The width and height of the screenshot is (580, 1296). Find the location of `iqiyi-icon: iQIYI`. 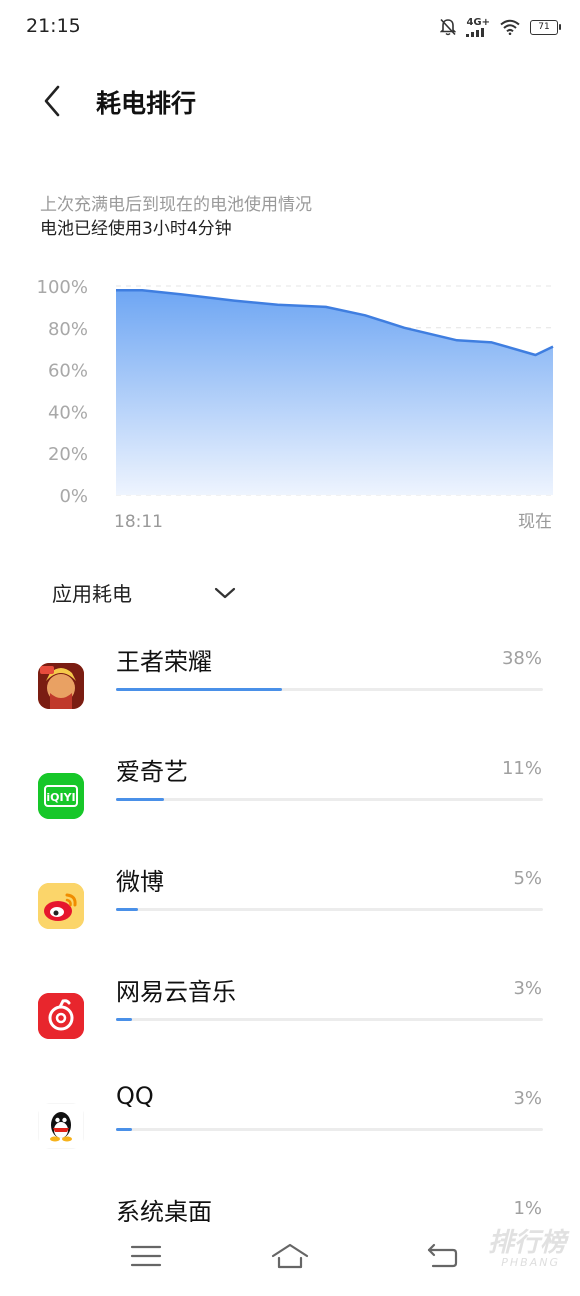

iqiyi-icon: iQIYI is located at coordinates (61, 796).